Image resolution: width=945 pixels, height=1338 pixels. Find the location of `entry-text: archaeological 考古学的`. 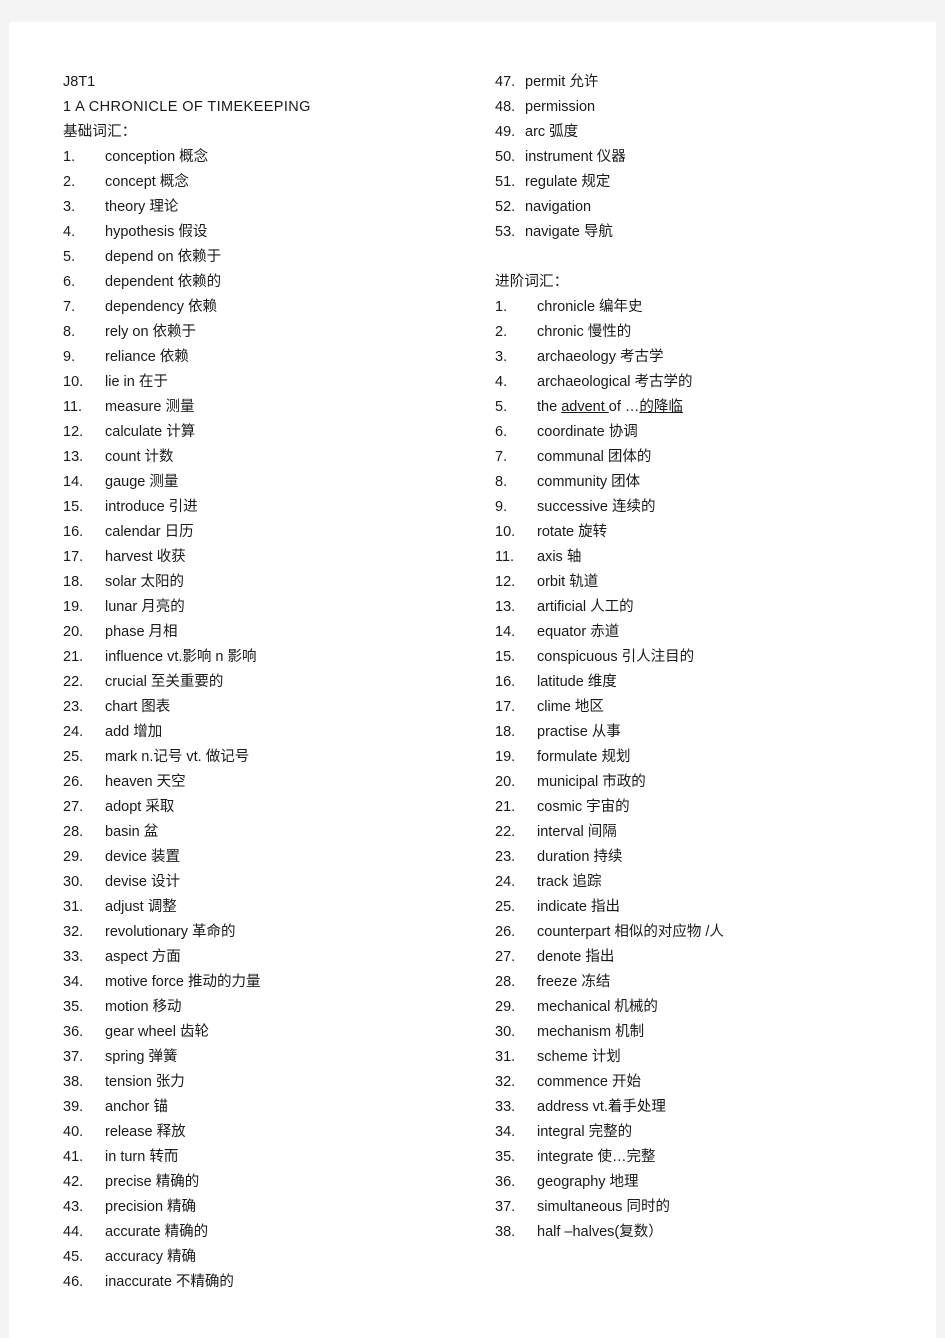

entry-text: archaeological 考古学的 is located at coordinates (615, 382).